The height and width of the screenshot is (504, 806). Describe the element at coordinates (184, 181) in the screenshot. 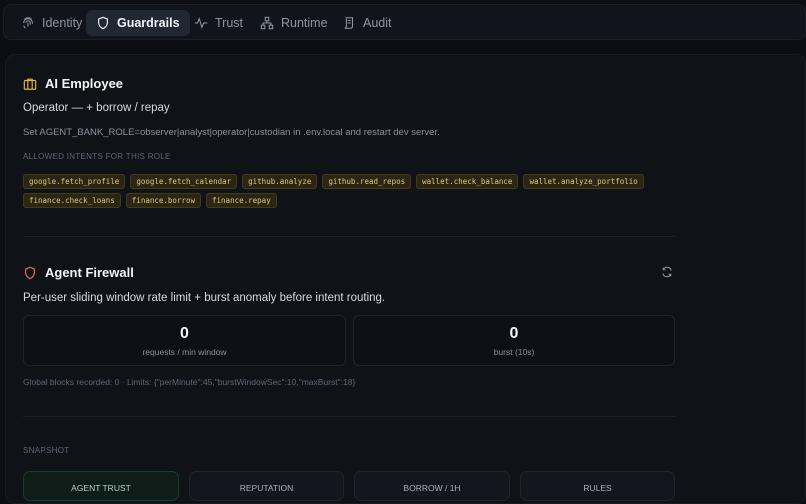

I see `intent-chip: google.fetch_calendar` at that location.